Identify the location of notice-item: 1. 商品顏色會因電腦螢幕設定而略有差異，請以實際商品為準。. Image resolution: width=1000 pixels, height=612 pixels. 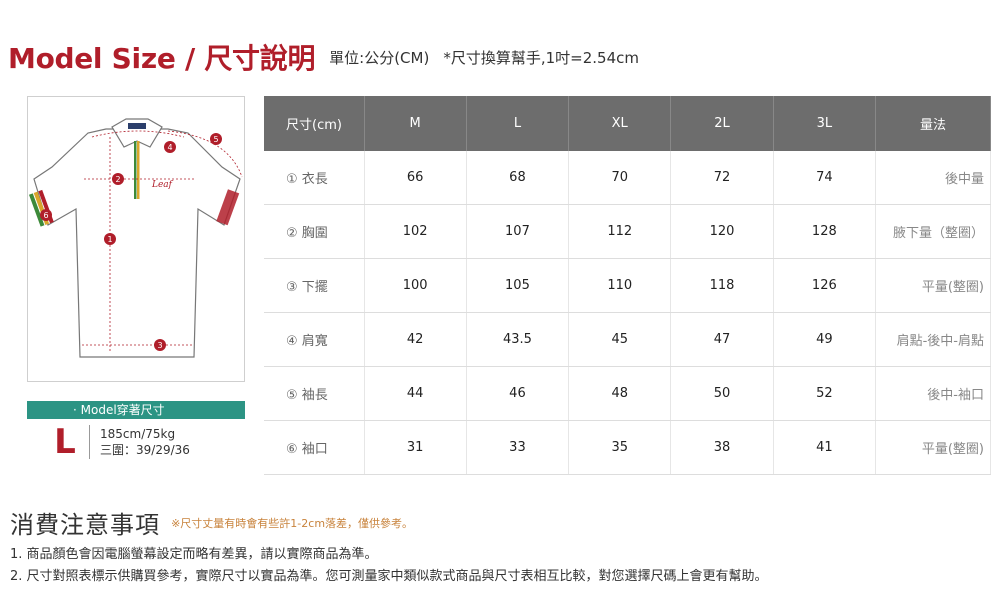
(194, 554).